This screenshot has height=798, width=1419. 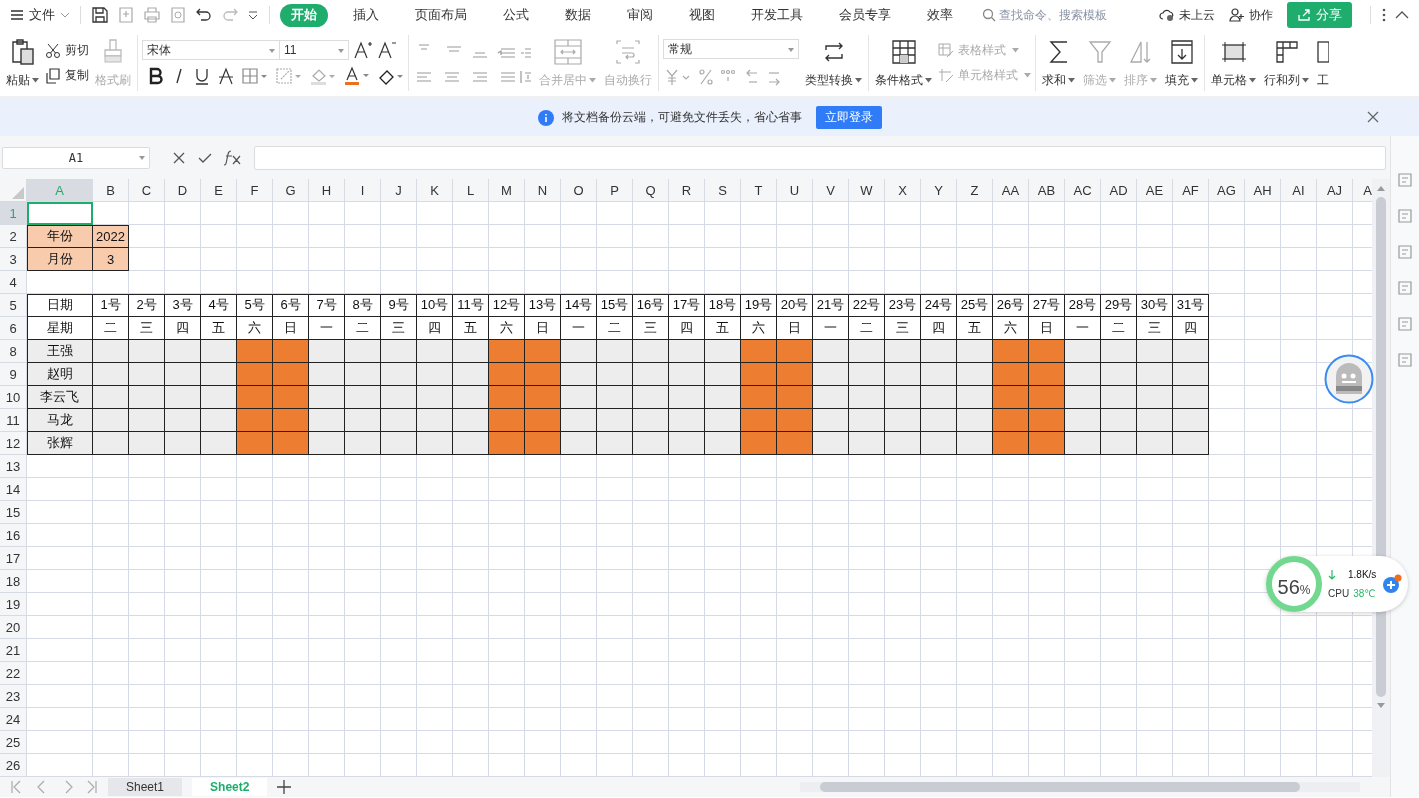 What do you see at coordinates (702, 15) in the screenshot?
I see `ribbon-tab: 视图` at bounding box center [702, 15].